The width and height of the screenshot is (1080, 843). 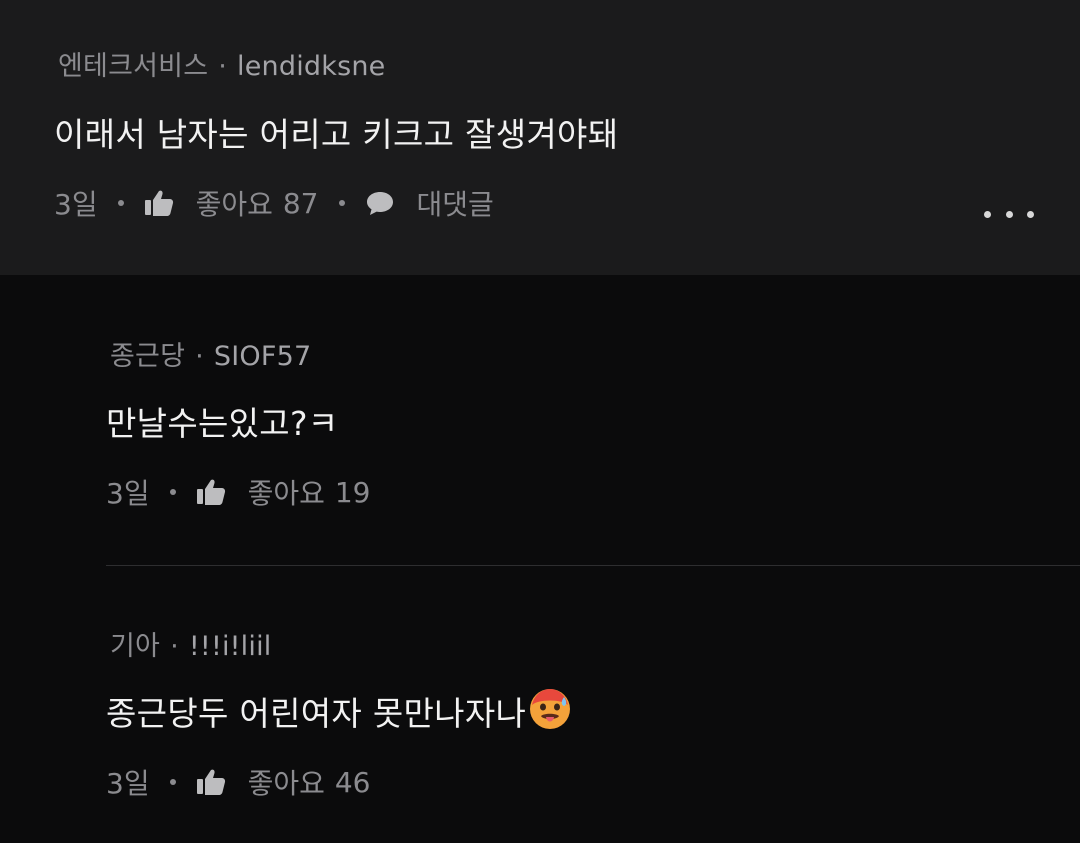 What do you see at coordinates (352, 492) in the screenshot?
I see `like-count: 19` at bounding box center [352, 492].